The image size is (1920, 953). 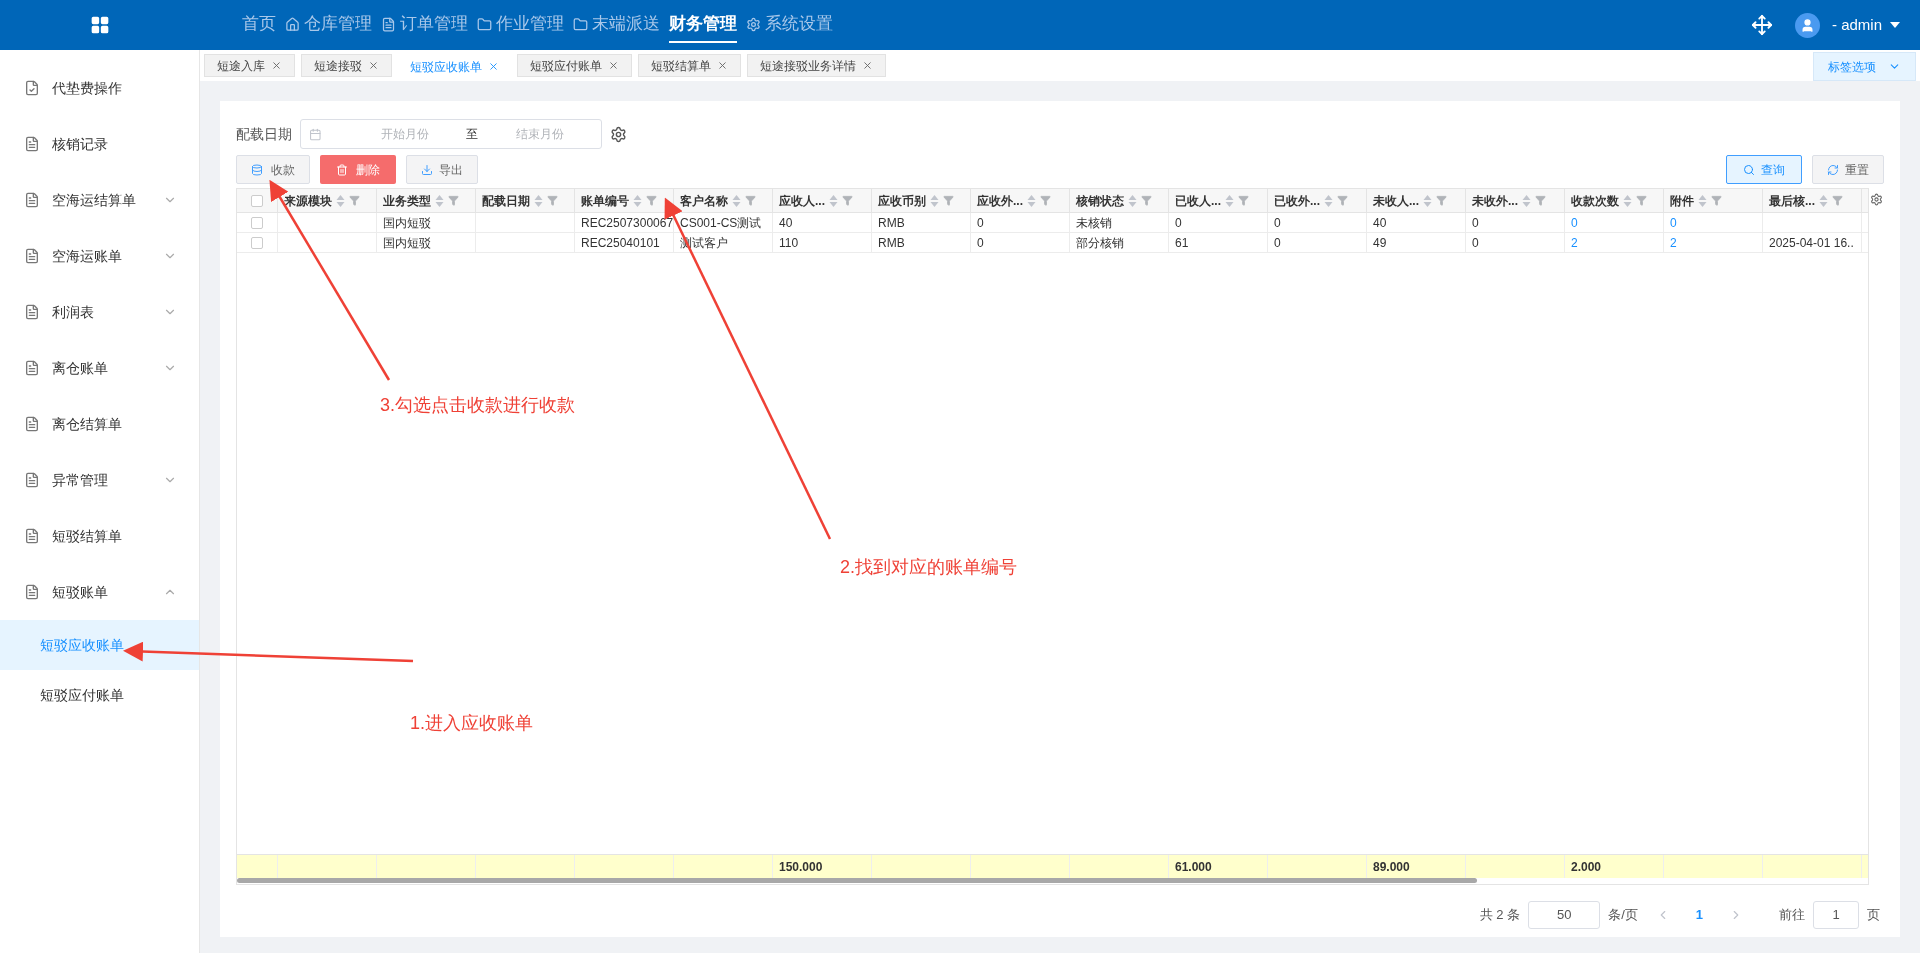 What do you see at coordinates (1100, 200) in the screenshot?
I see `column-header: 核销状态` at bounding box center [1100, 200].